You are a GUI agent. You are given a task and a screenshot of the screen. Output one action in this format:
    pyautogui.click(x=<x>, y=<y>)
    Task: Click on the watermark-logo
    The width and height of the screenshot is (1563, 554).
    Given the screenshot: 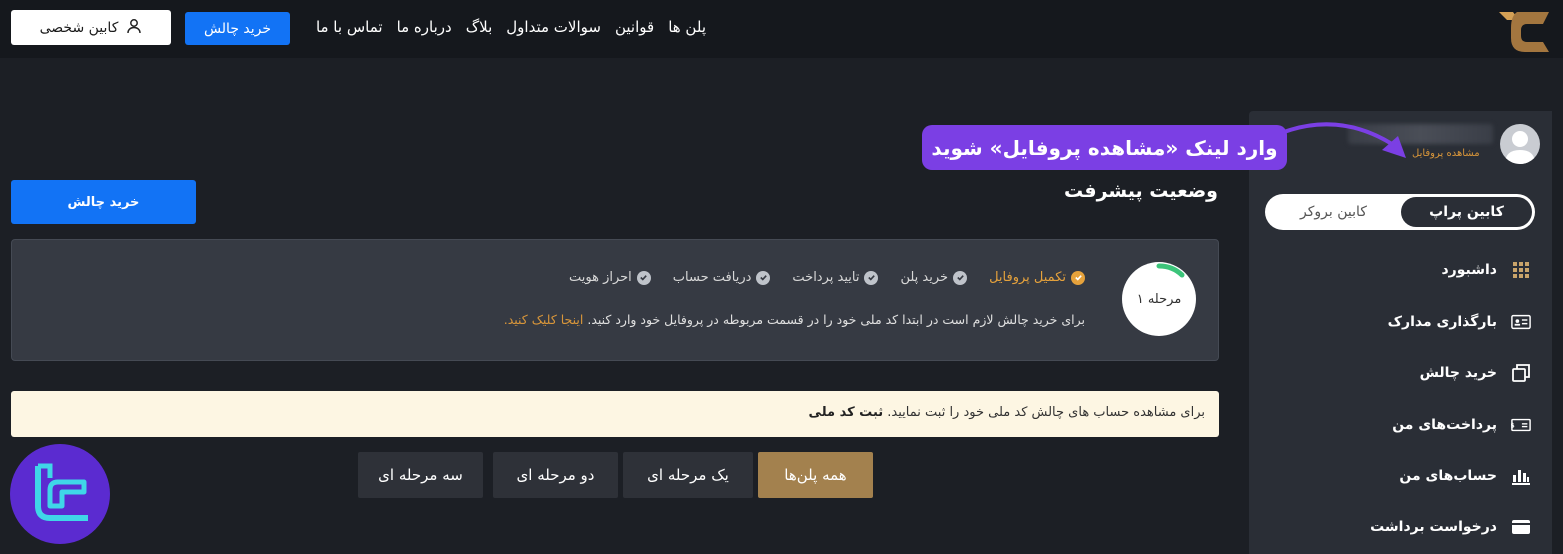 What is the action you would take?
    pyautogui.click(x=60, y=494)
    